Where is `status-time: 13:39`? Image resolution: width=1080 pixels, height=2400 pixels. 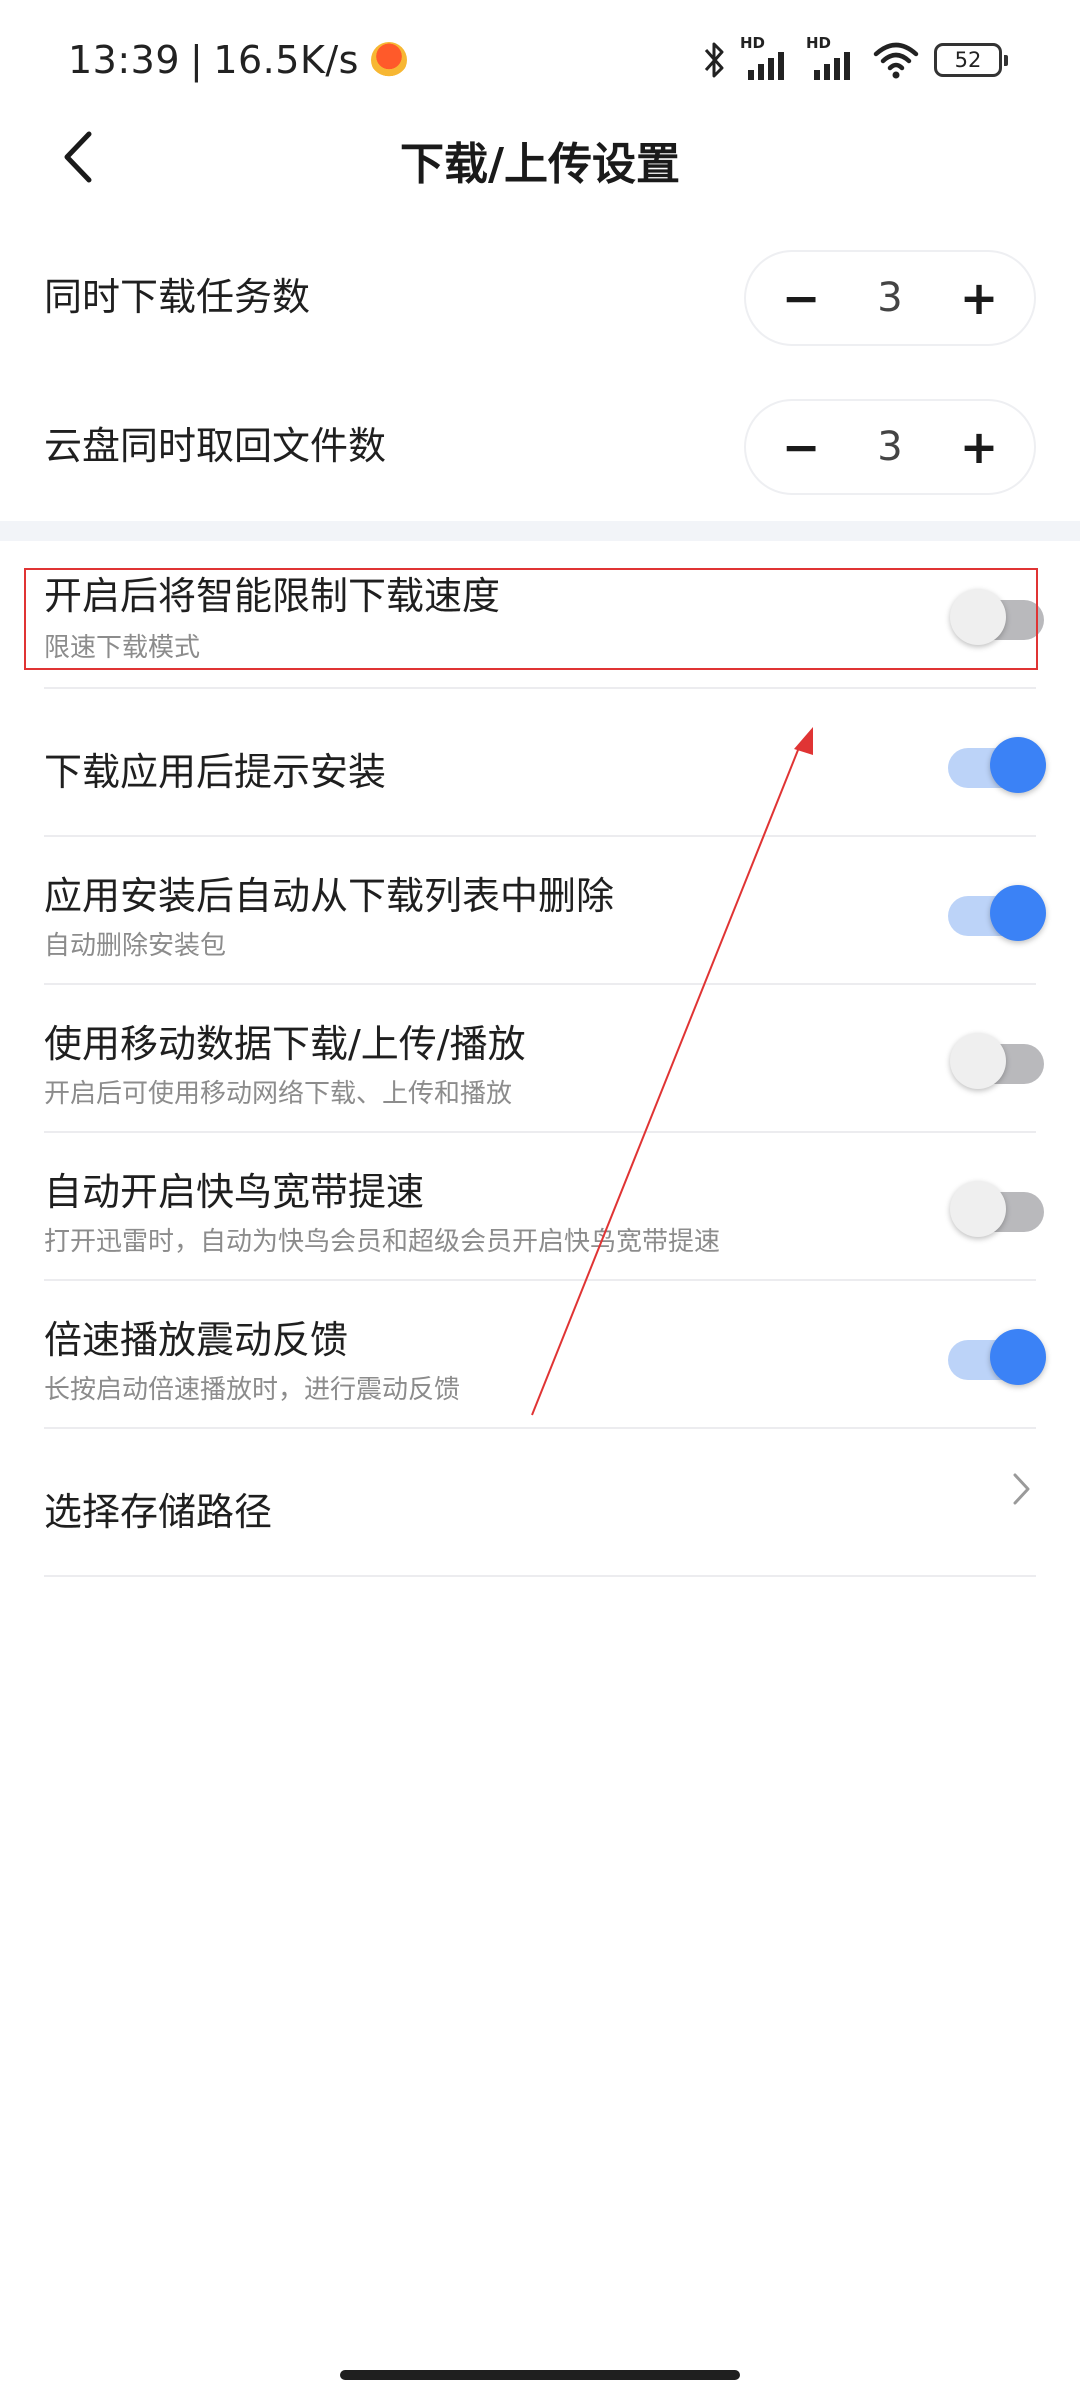 status-time: 13:39 is located at coordinates (124, 60).